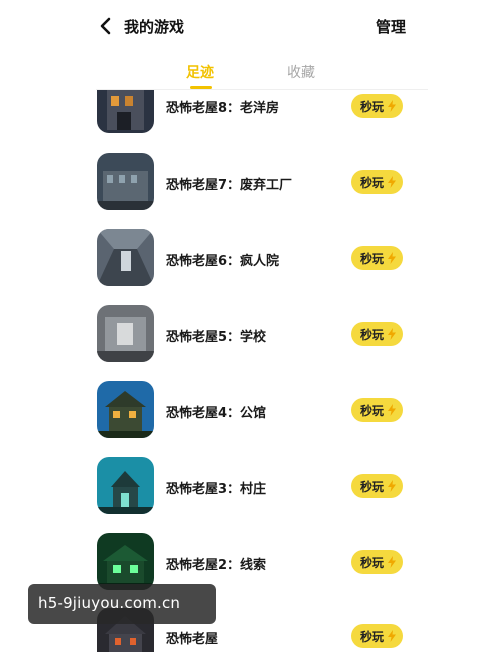 The image size is (500, 652). Describe the element at coordinates (250, 26) in the screenshot. I see `top-header: 我的游戏 管理` at that location.